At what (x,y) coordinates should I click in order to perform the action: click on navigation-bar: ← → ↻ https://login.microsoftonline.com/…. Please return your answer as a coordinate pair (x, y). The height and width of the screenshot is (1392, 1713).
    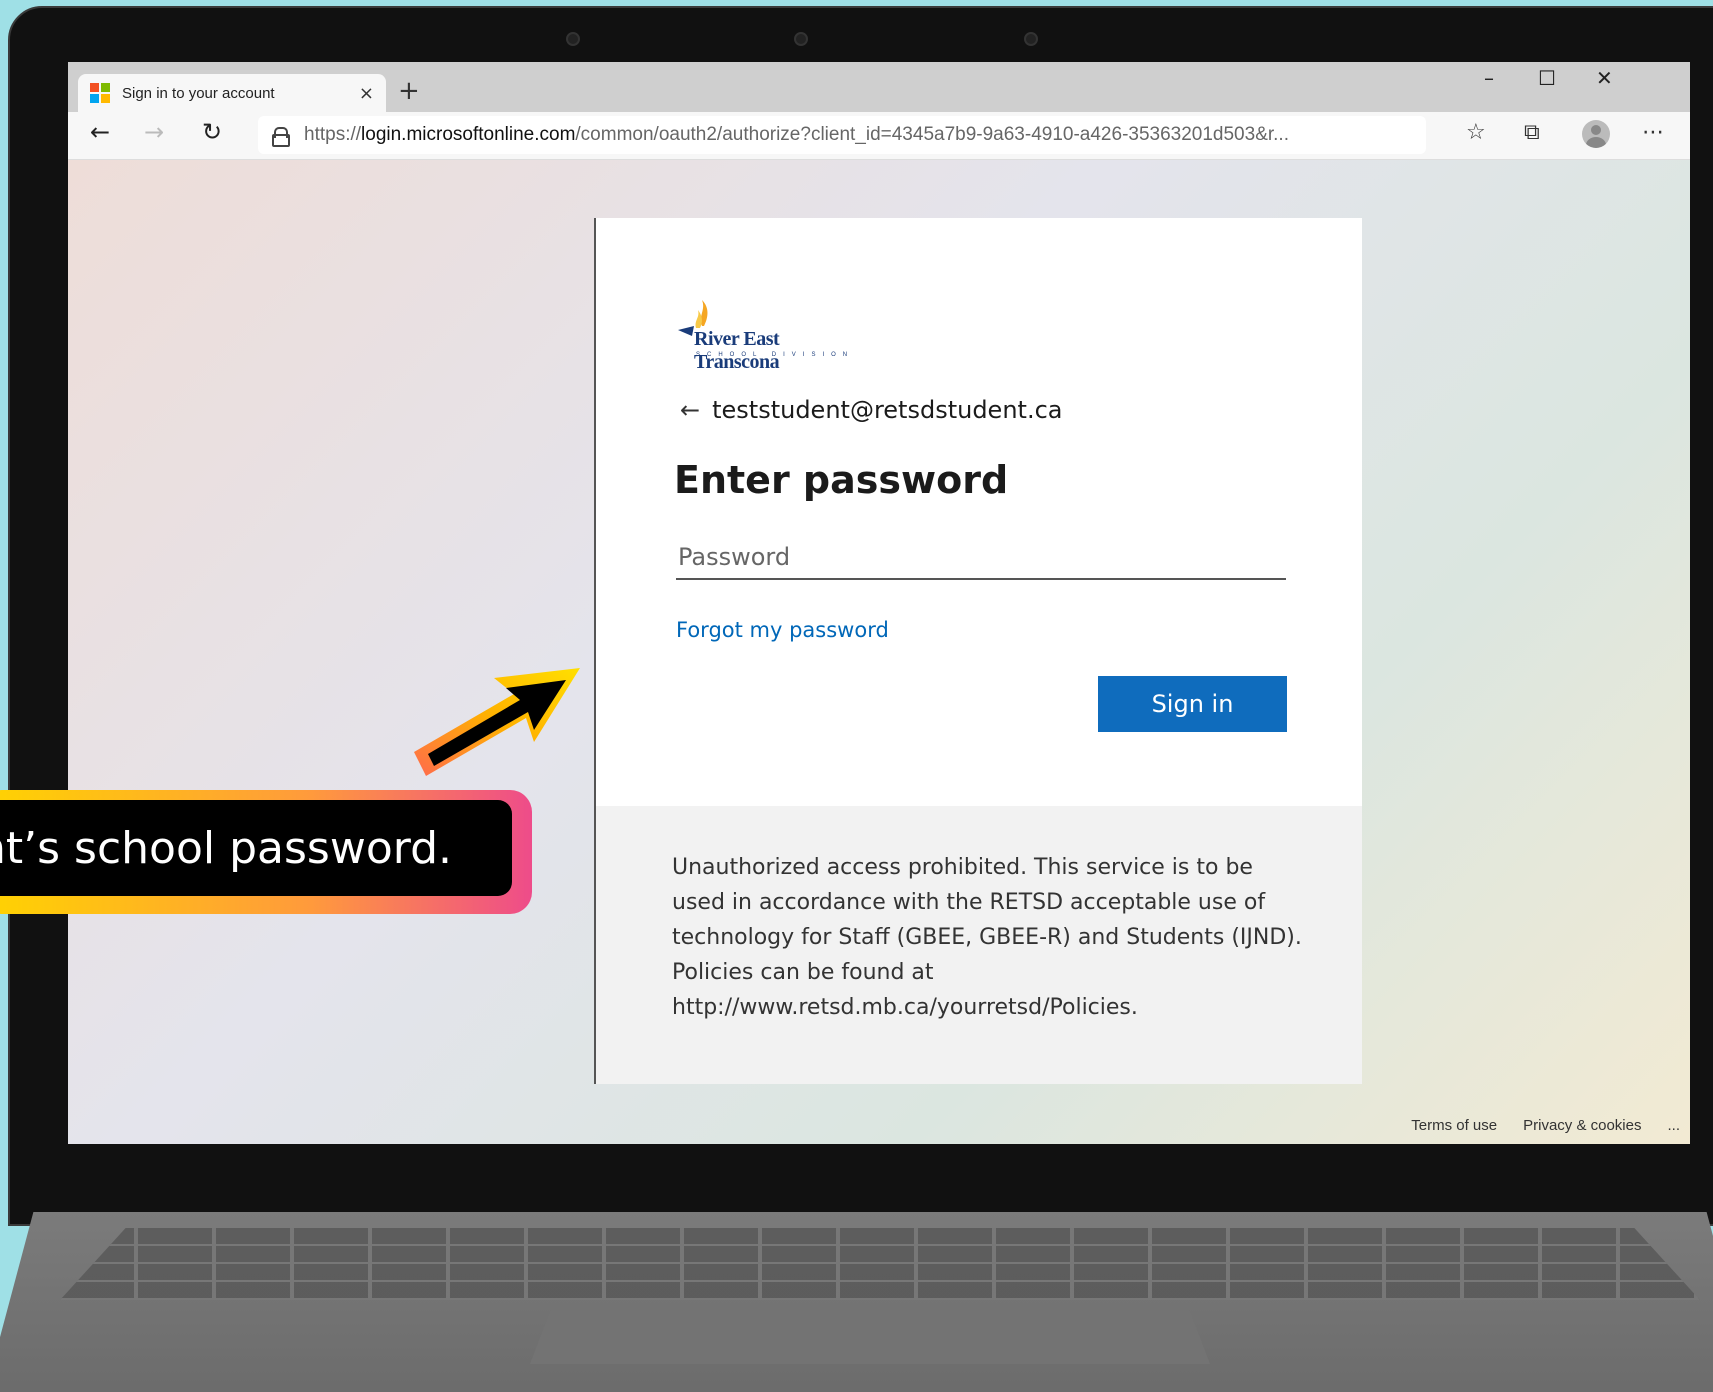
    Looking at the image, I should click on (879, 136).